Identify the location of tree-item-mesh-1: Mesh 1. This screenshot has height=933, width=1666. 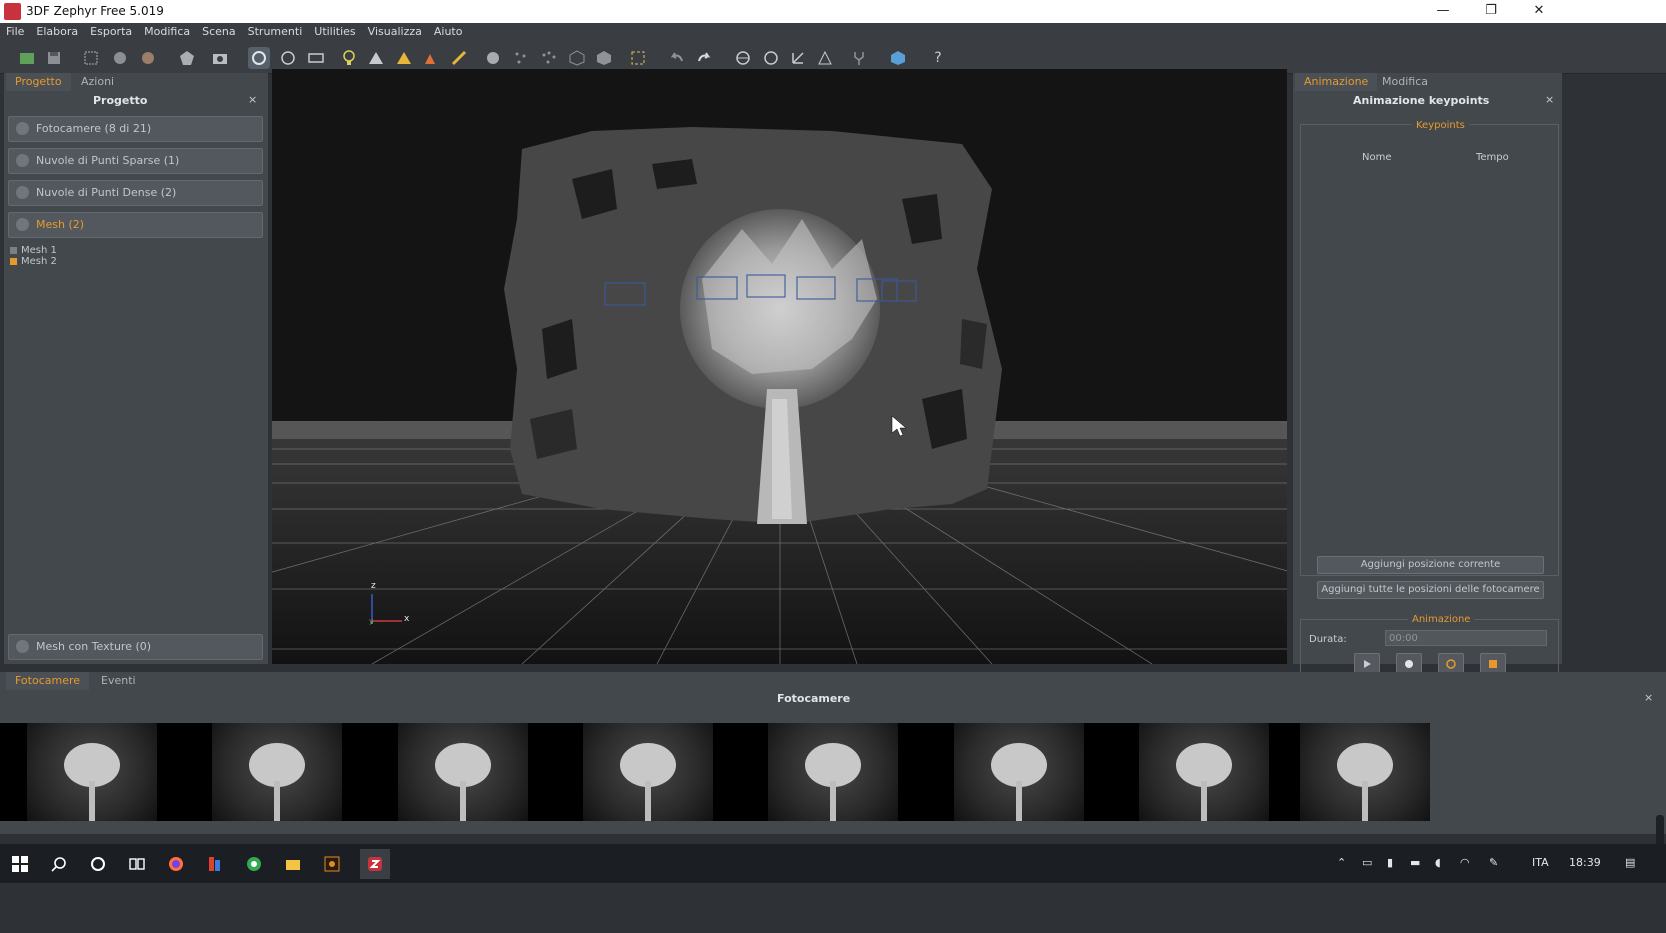
(33, 250).